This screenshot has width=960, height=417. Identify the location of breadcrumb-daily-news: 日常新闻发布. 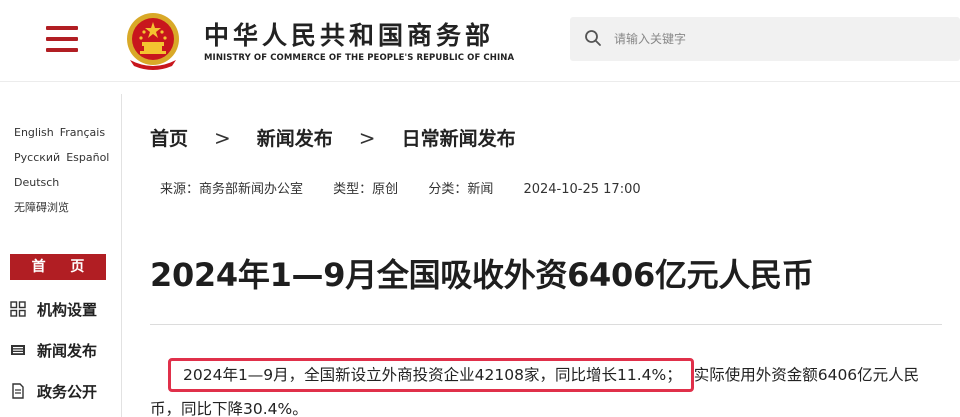
(459, 137).